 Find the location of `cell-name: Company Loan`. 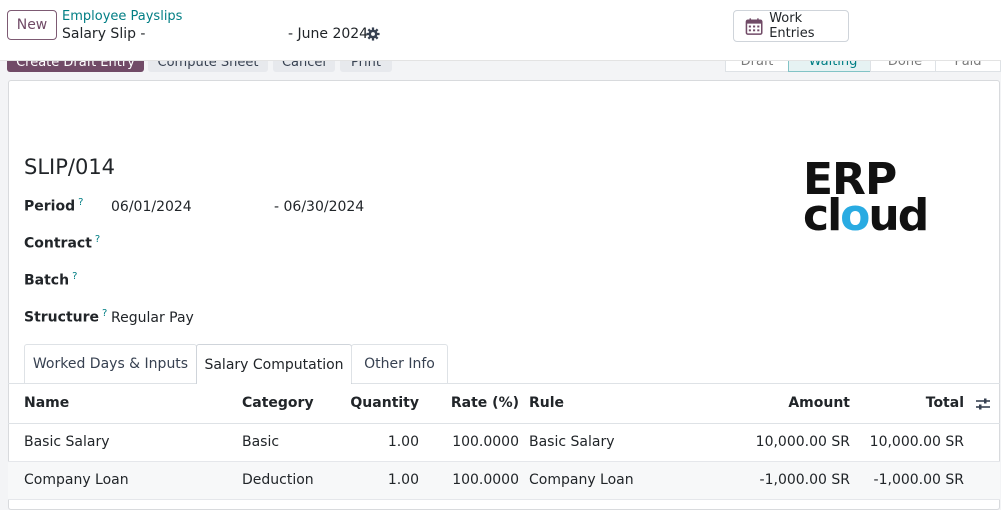

cell-name: Company Loan is located at coordinates (76, 480).